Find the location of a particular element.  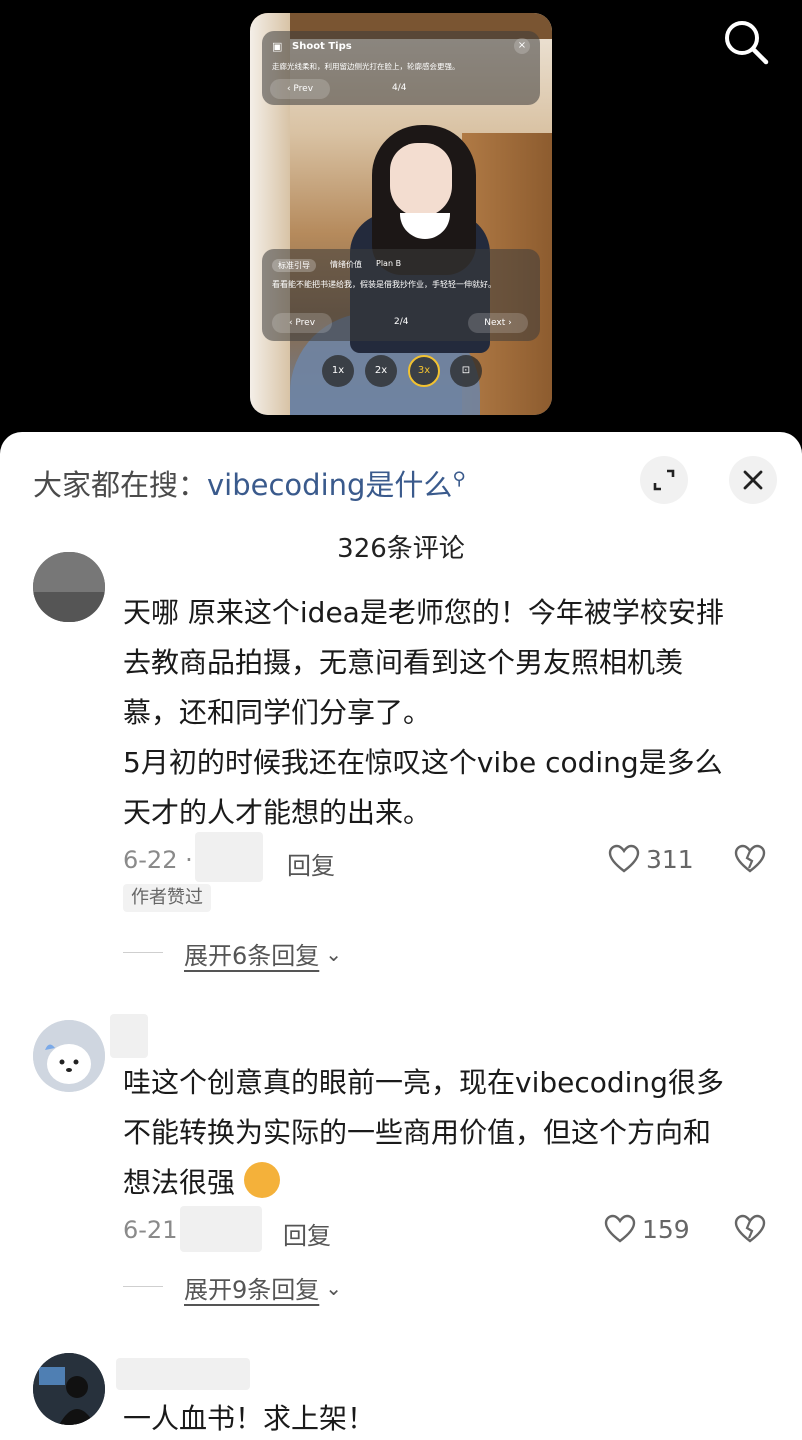

search-small-icon: ⚲ is located at coordinates (459, 479).